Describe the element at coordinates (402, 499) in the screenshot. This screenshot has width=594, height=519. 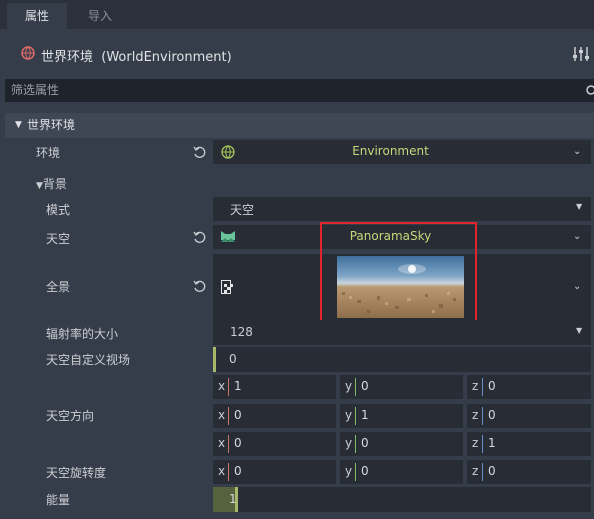
I see `energy-field: 1` at that location.